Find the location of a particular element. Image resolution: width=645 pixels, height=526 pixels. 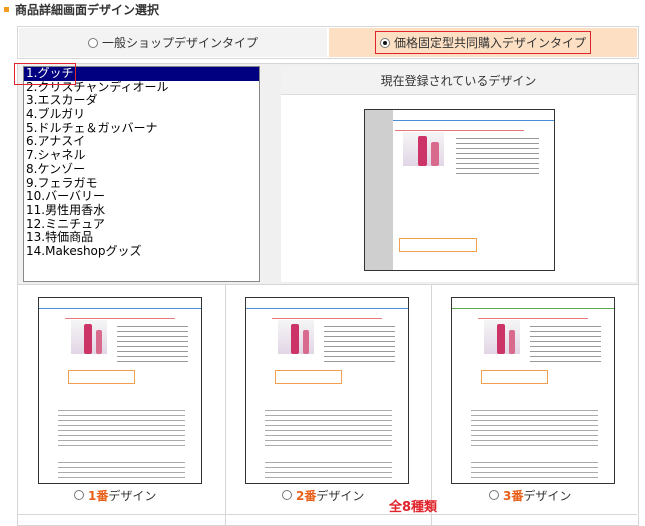

list-item: 11.男性用香水 is located at coordinates (141, 210).